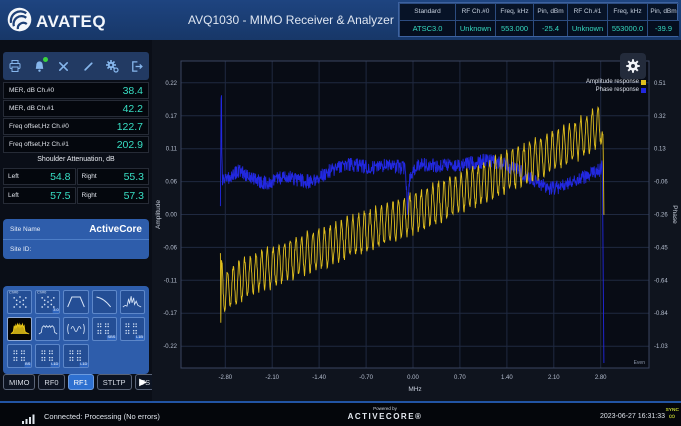  I want to click on site-id-label: Site ID:, so click(21, 249).